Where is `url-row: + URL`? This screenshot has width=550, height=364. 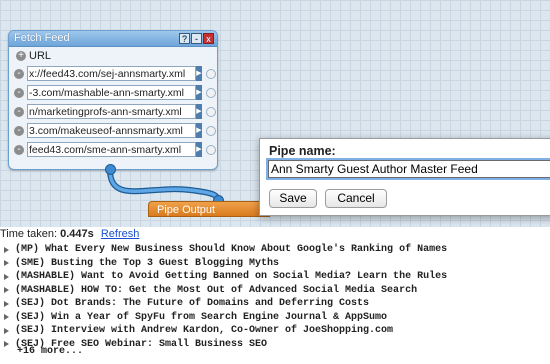
url-row: + URL is located at coordinates (33, 56).